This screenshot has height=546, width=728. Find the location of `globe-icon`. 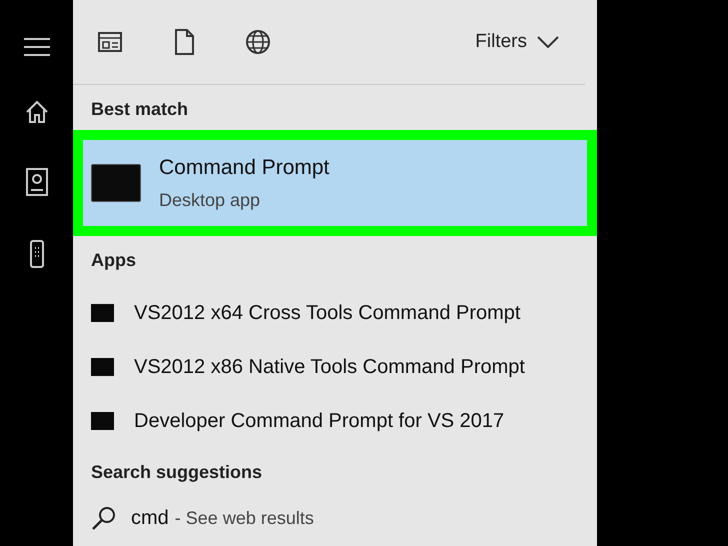

globe-icon is located at coordinates (258, 42).